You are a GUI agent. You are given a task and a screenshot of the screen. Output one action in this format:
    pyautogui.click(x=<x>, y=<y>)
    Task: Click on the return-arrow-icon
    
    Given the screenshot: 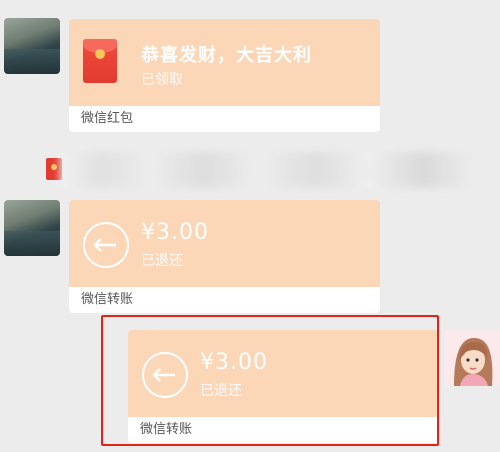 What is the action you would take?
    pyautogui.click(x=106, y=245)
    